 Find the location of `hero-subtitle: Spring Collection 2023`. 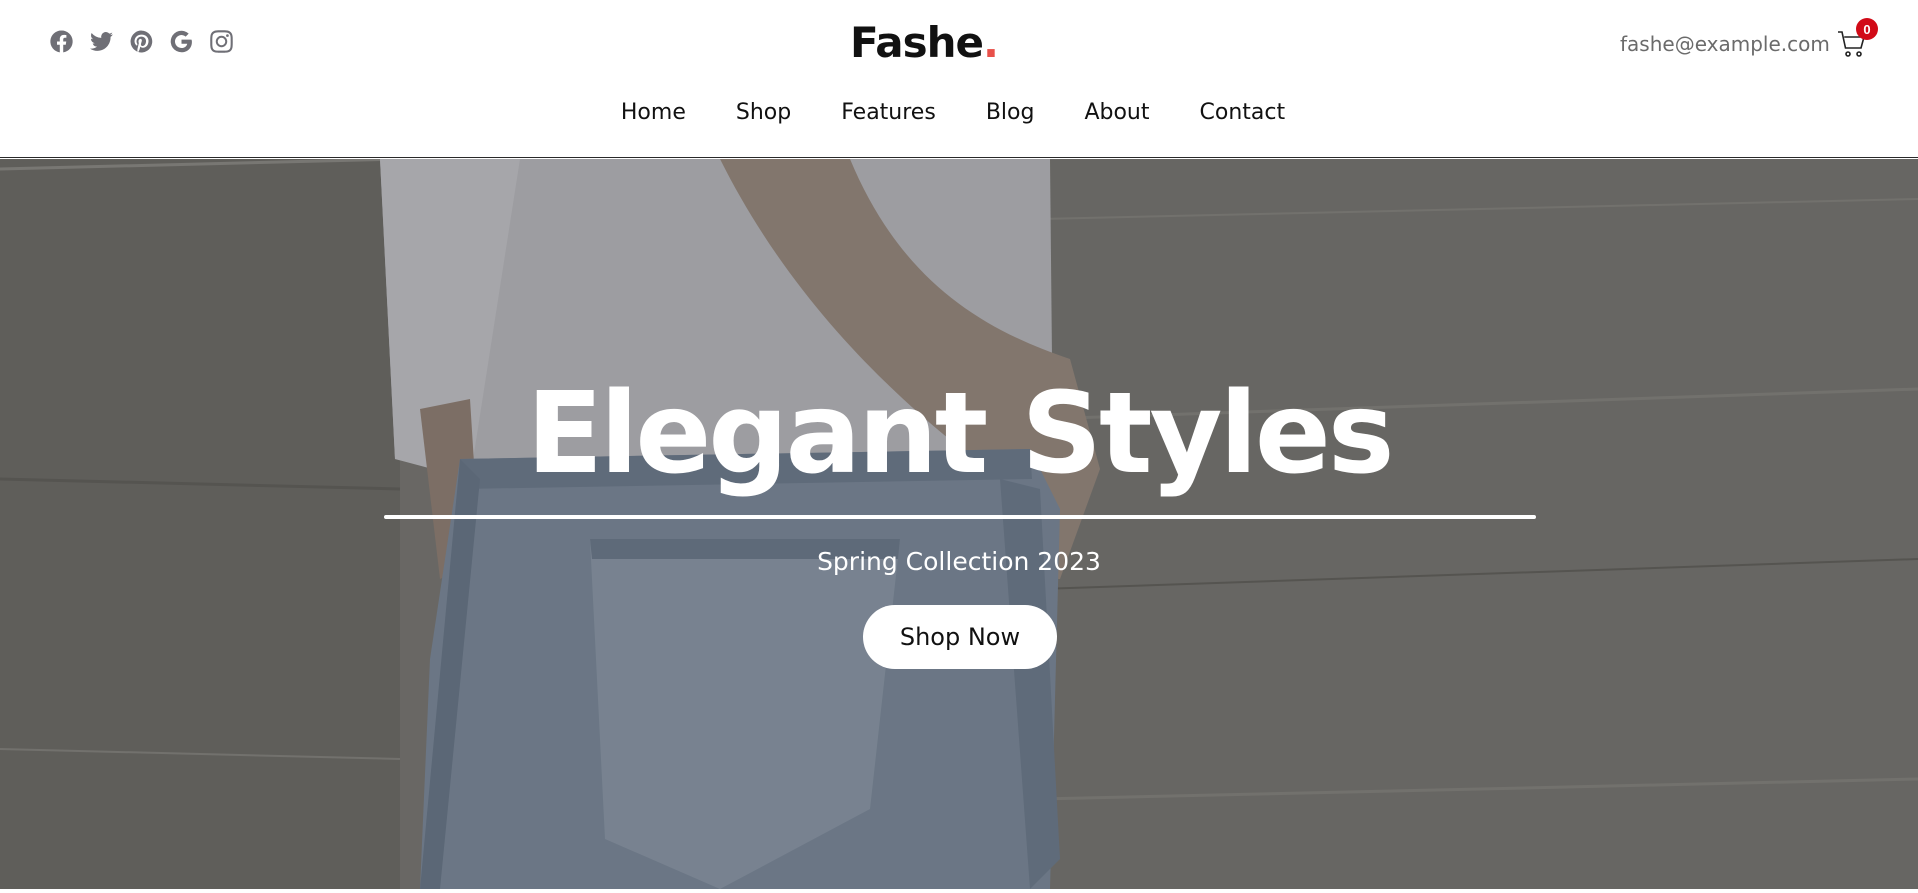

hero-subtitle: Spring Collection 2023 is located at coordinates (959, 561).